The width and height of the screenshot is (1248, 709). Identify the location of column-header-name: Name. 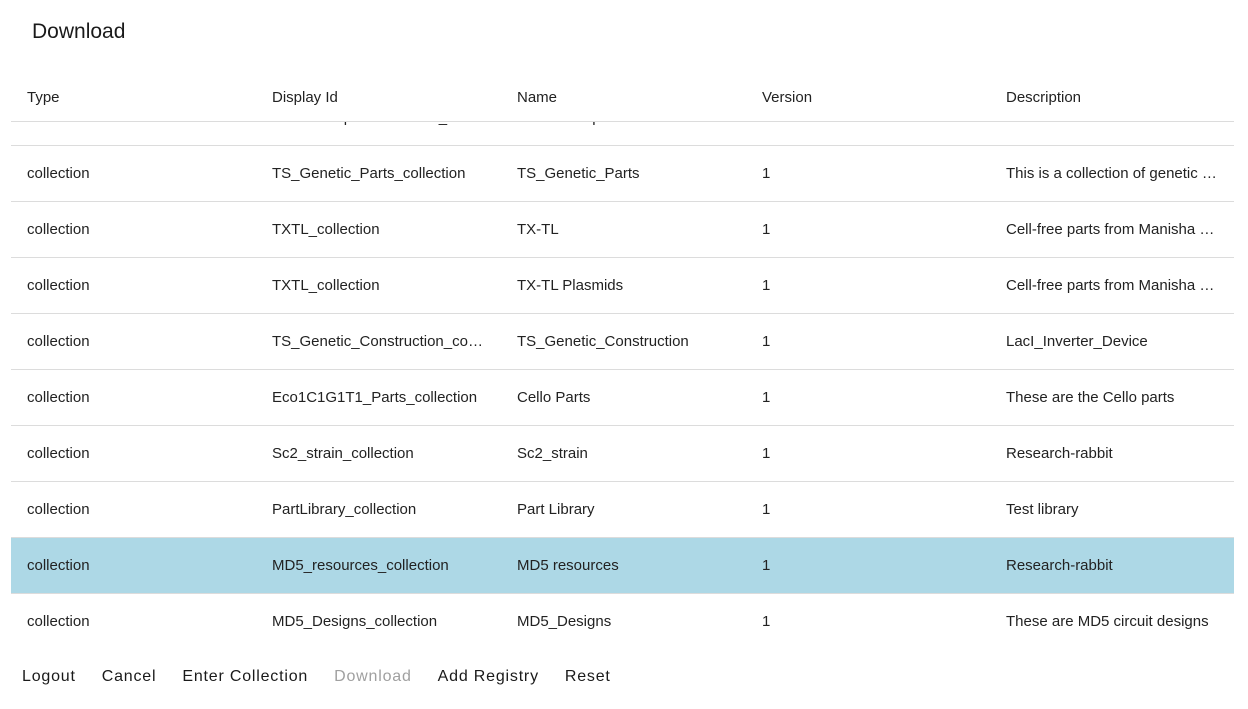
(623, 95).